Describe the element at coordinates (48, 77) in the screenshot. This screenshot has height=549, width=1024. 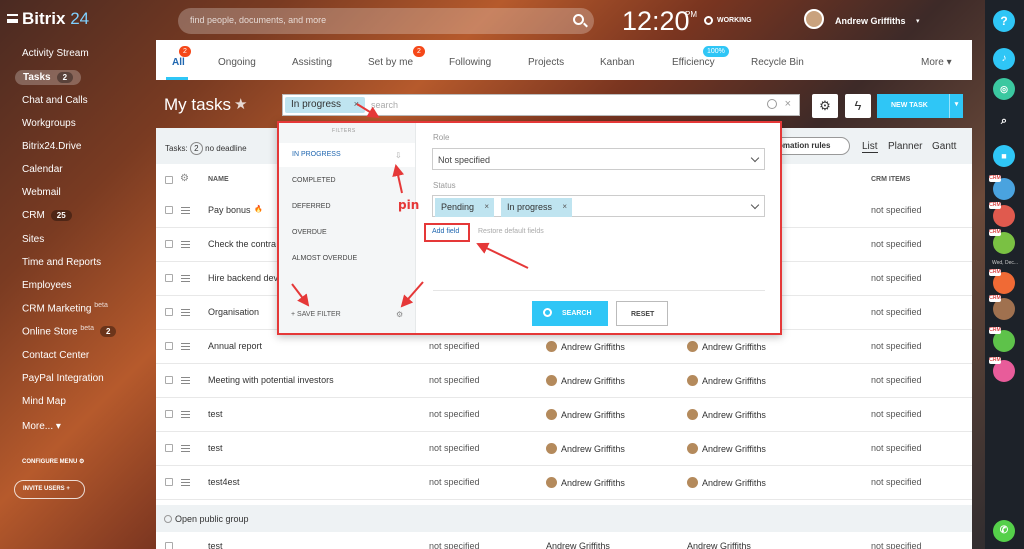
I see `sidebar-item-tasks: Tasks 2` at that location.